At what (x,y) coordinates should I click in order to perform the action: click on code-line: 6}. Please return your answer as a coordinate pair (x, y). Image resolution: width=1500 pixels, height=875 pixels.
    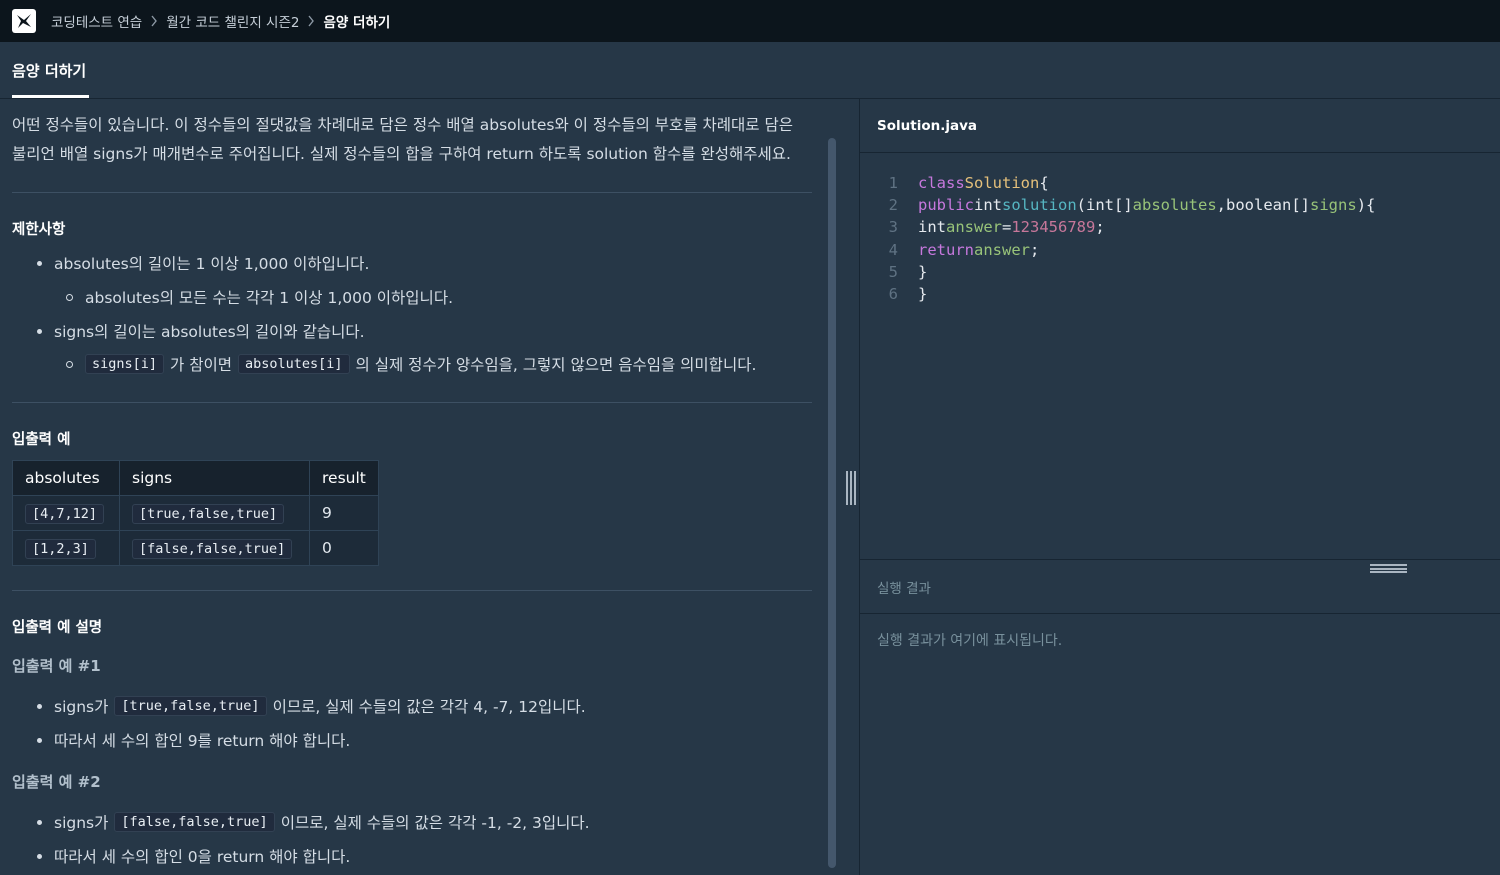
    Looking at the image, I should click on (894, 294).